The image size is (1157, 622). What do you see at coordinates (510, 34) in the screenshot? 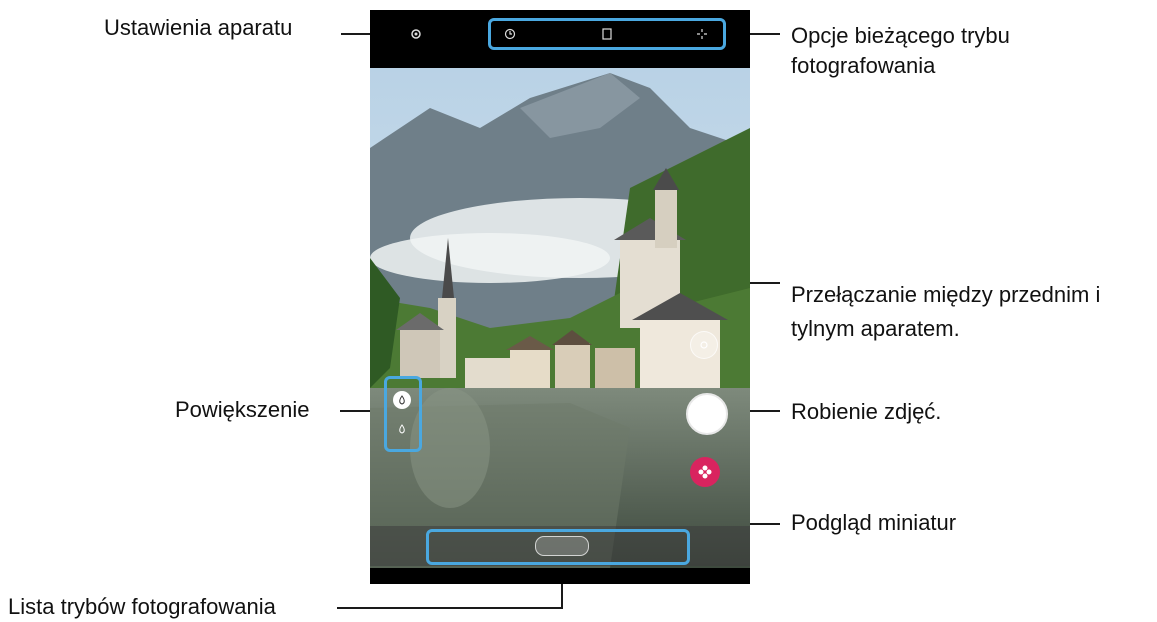
I see `timer-icon` at bounding box center [510, 34].